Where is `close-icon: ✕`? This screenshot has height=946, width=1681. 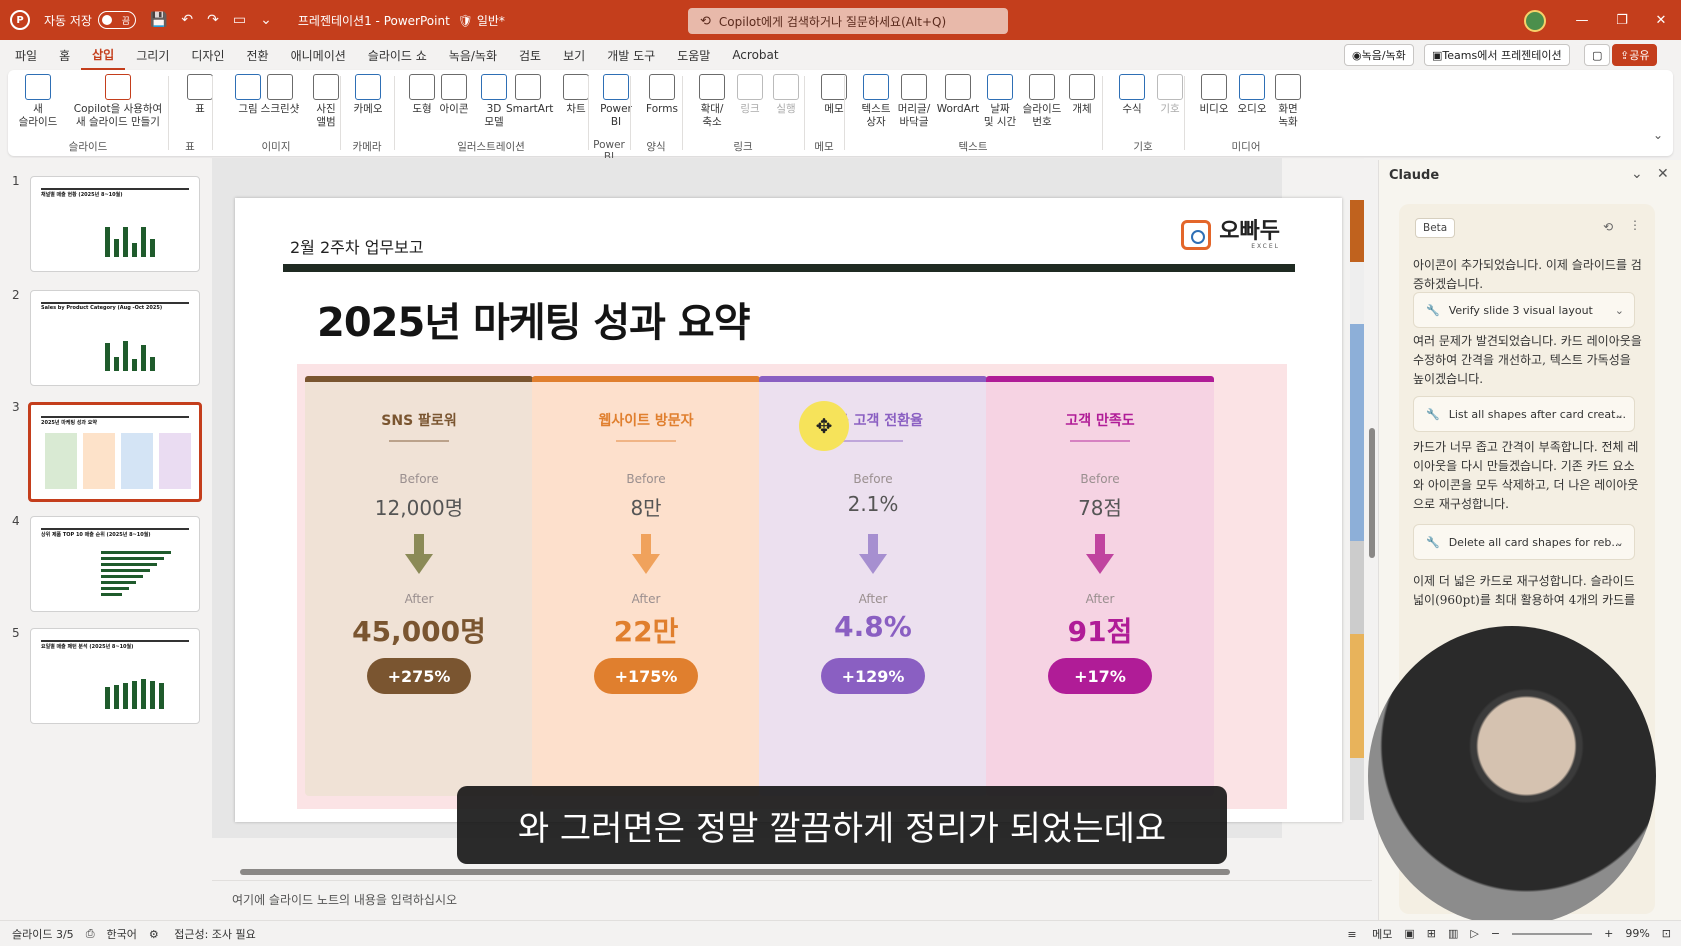 close-icon: ✕ is located at coordinates (1661, 20).